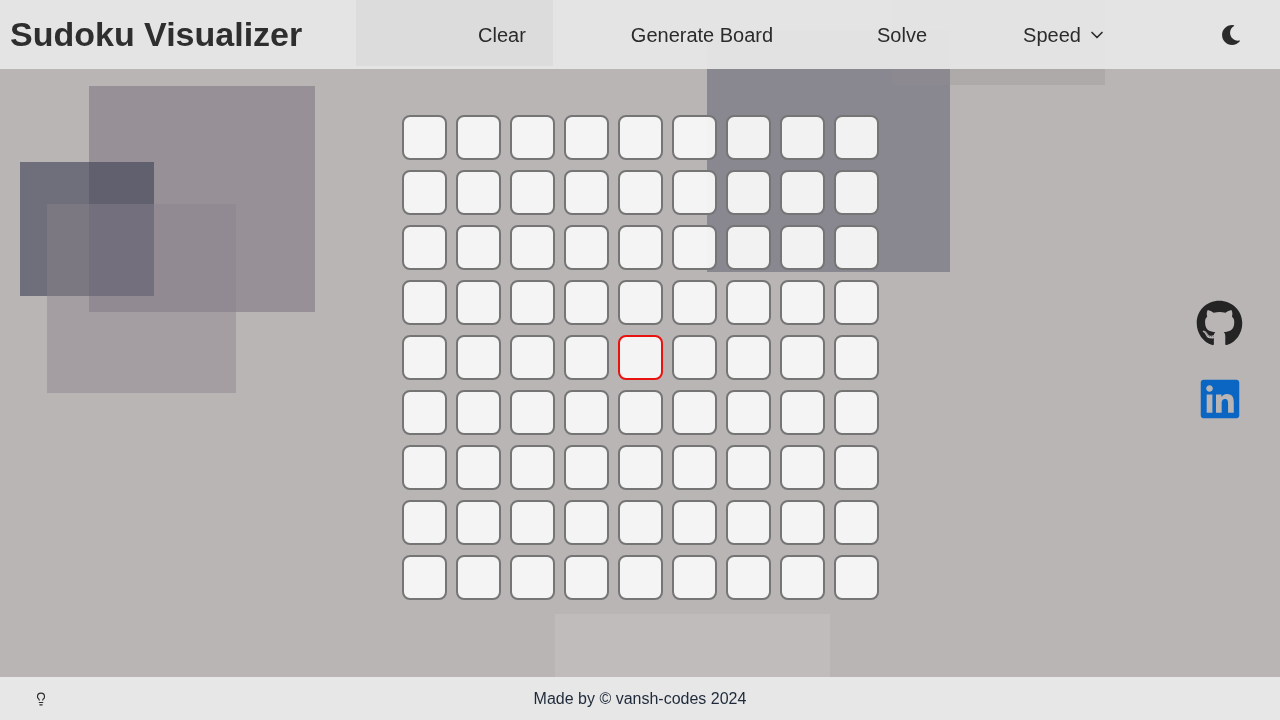 This screenshot has width=1280, height=720. I want to click on app-title: Sudoku Visualizer, so click(156, 34).